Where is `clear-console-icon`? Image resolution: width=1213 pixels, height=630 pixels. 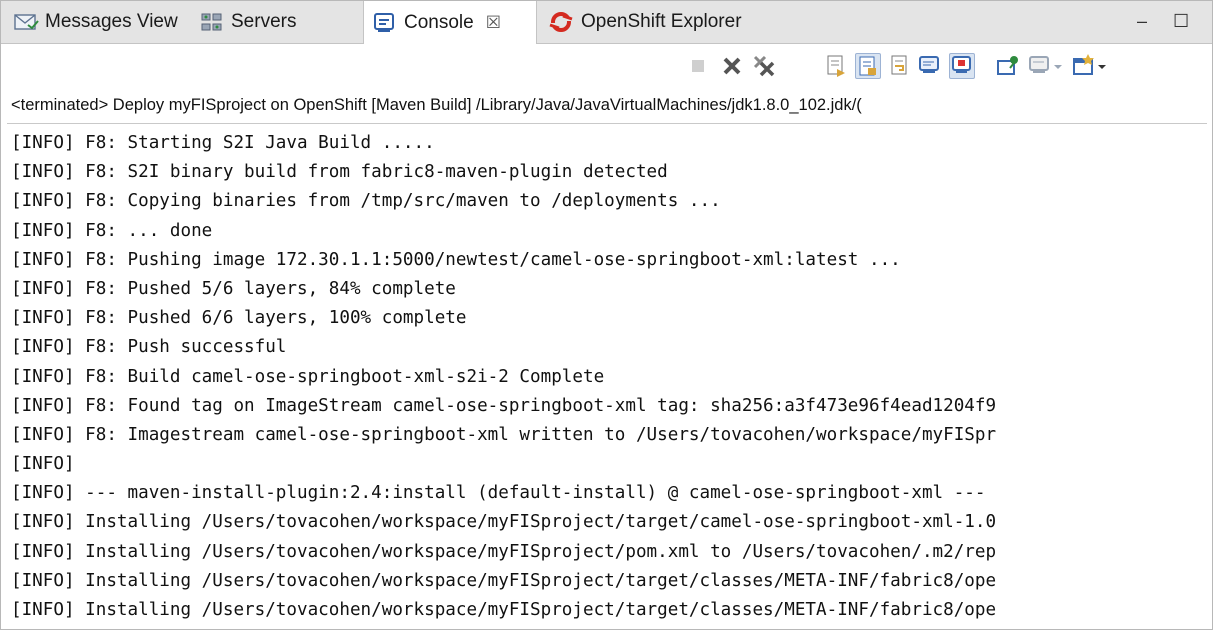
clear-console-icon is located at coordinates (836, 66).